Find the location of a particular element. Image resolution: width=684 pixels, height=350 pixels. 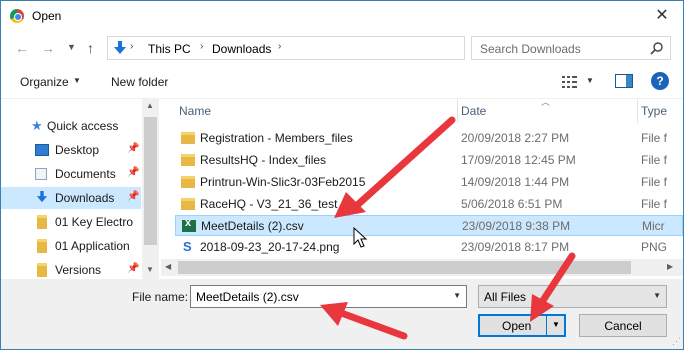

file-name: Printrun-Win-Slic3r-03Feb2015 is located at coordinates (283, 182).